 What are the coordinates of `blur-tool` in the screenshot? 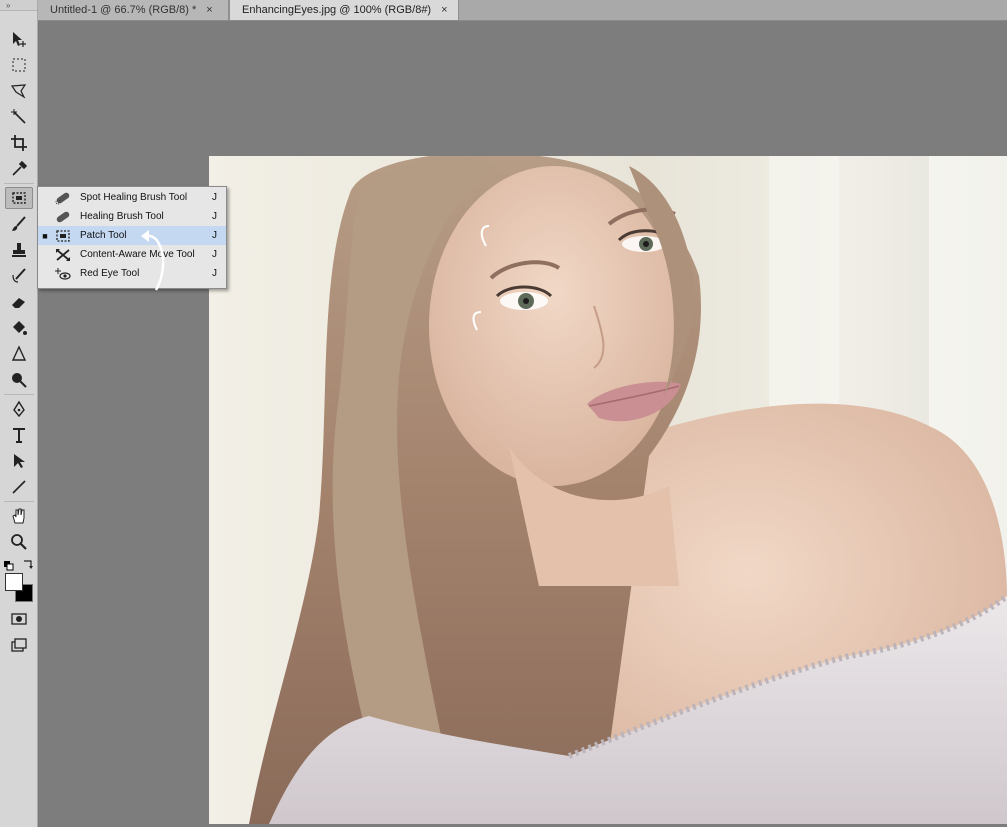 It's located at (19, 354).